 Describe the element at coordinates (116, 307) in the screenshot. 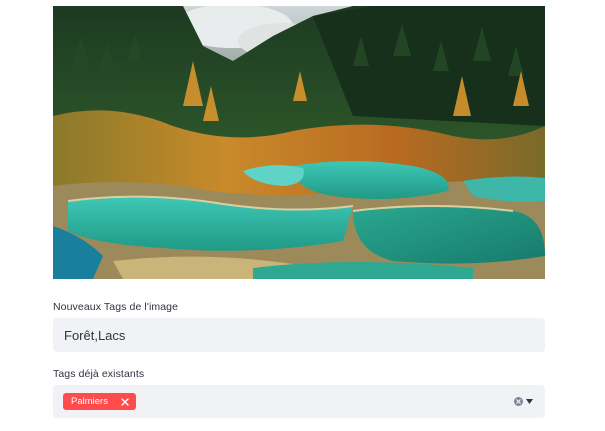

I see `new-tags-label: Nouveaux Tags de l'image` at that location.